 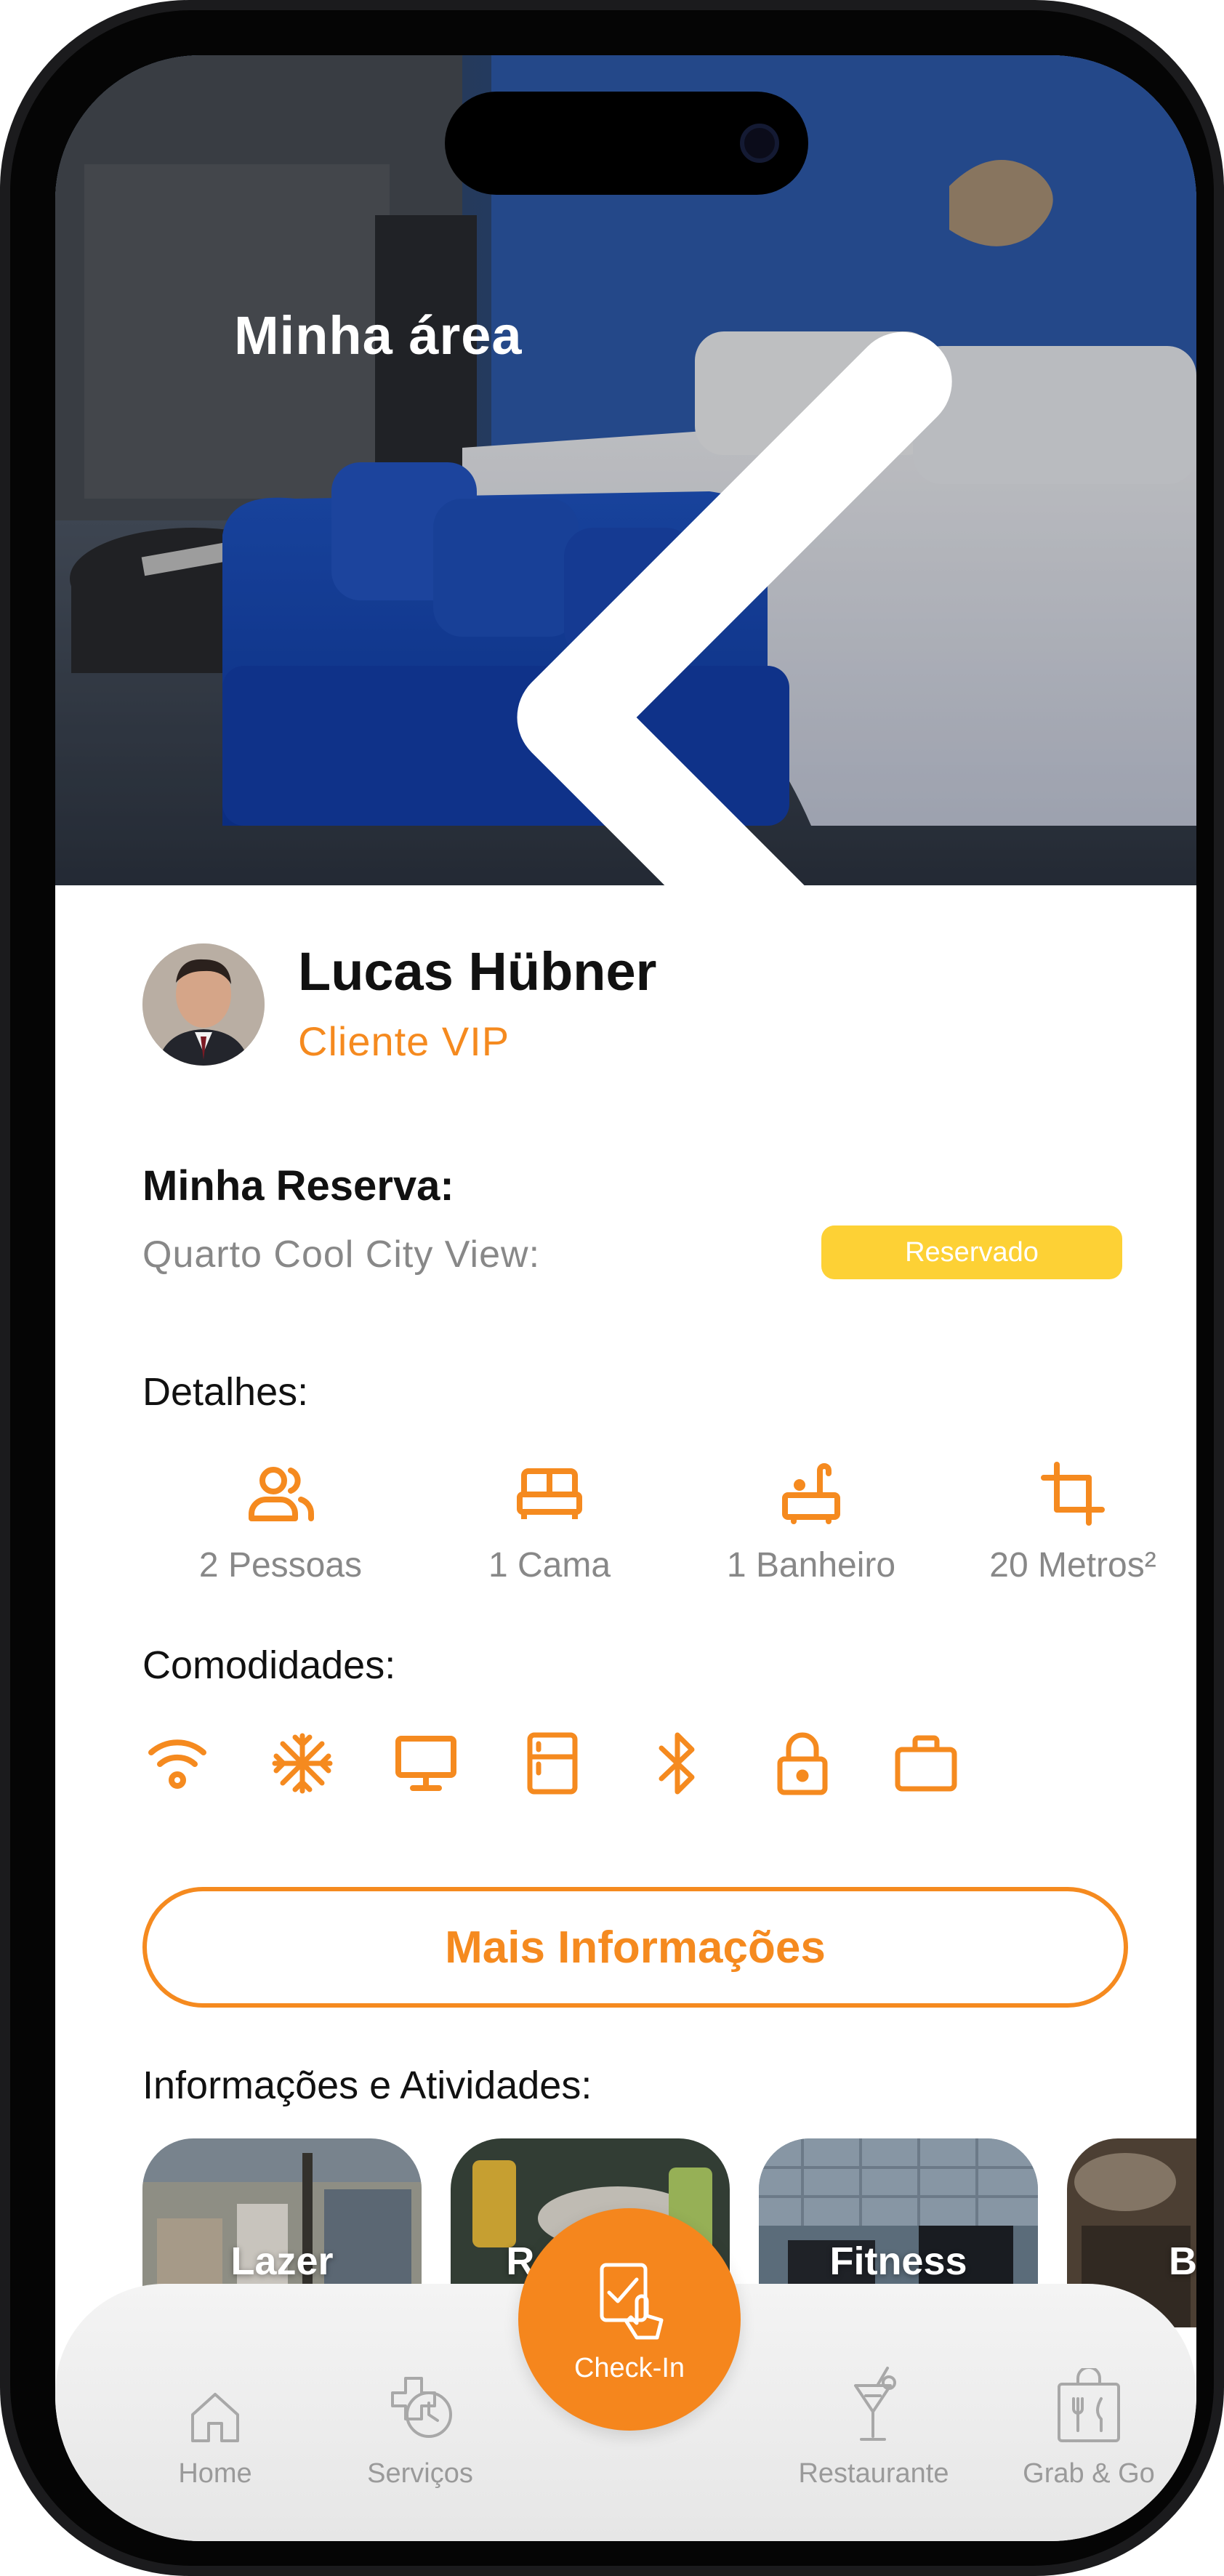 What do you see at coordinates (635, 1947) in the screenshot?
I see `more-info-button: Mais Informações` at bounding box center [635, 1947].